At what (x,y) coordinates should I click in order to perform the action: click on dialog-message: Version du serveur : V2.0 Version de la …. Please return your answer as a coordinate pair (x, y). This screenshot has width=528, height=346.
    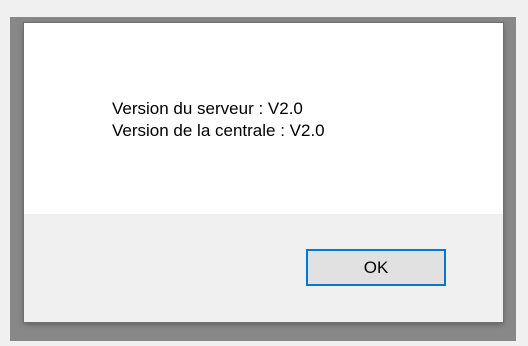
    Looking at the image, I should click on (218, 120).